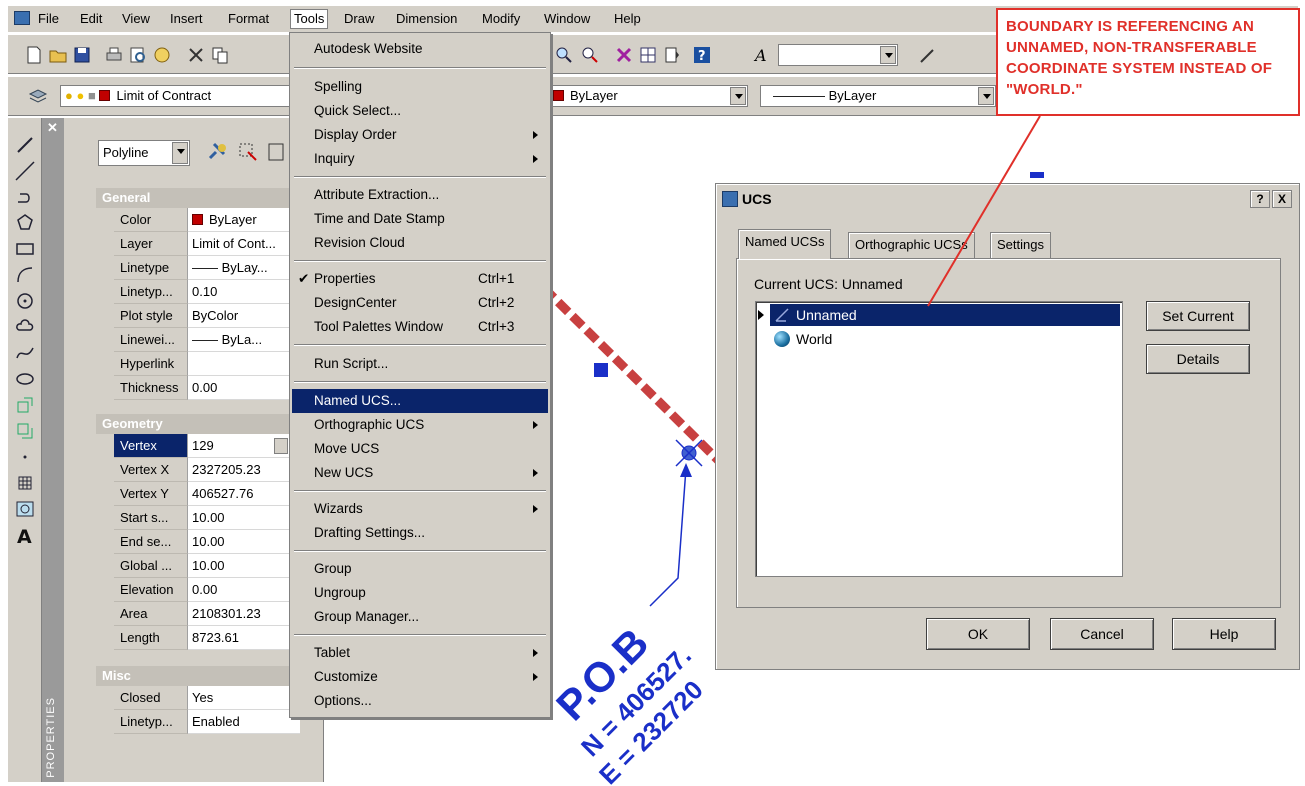  I want to click on copy-icon, so click(220, 55).